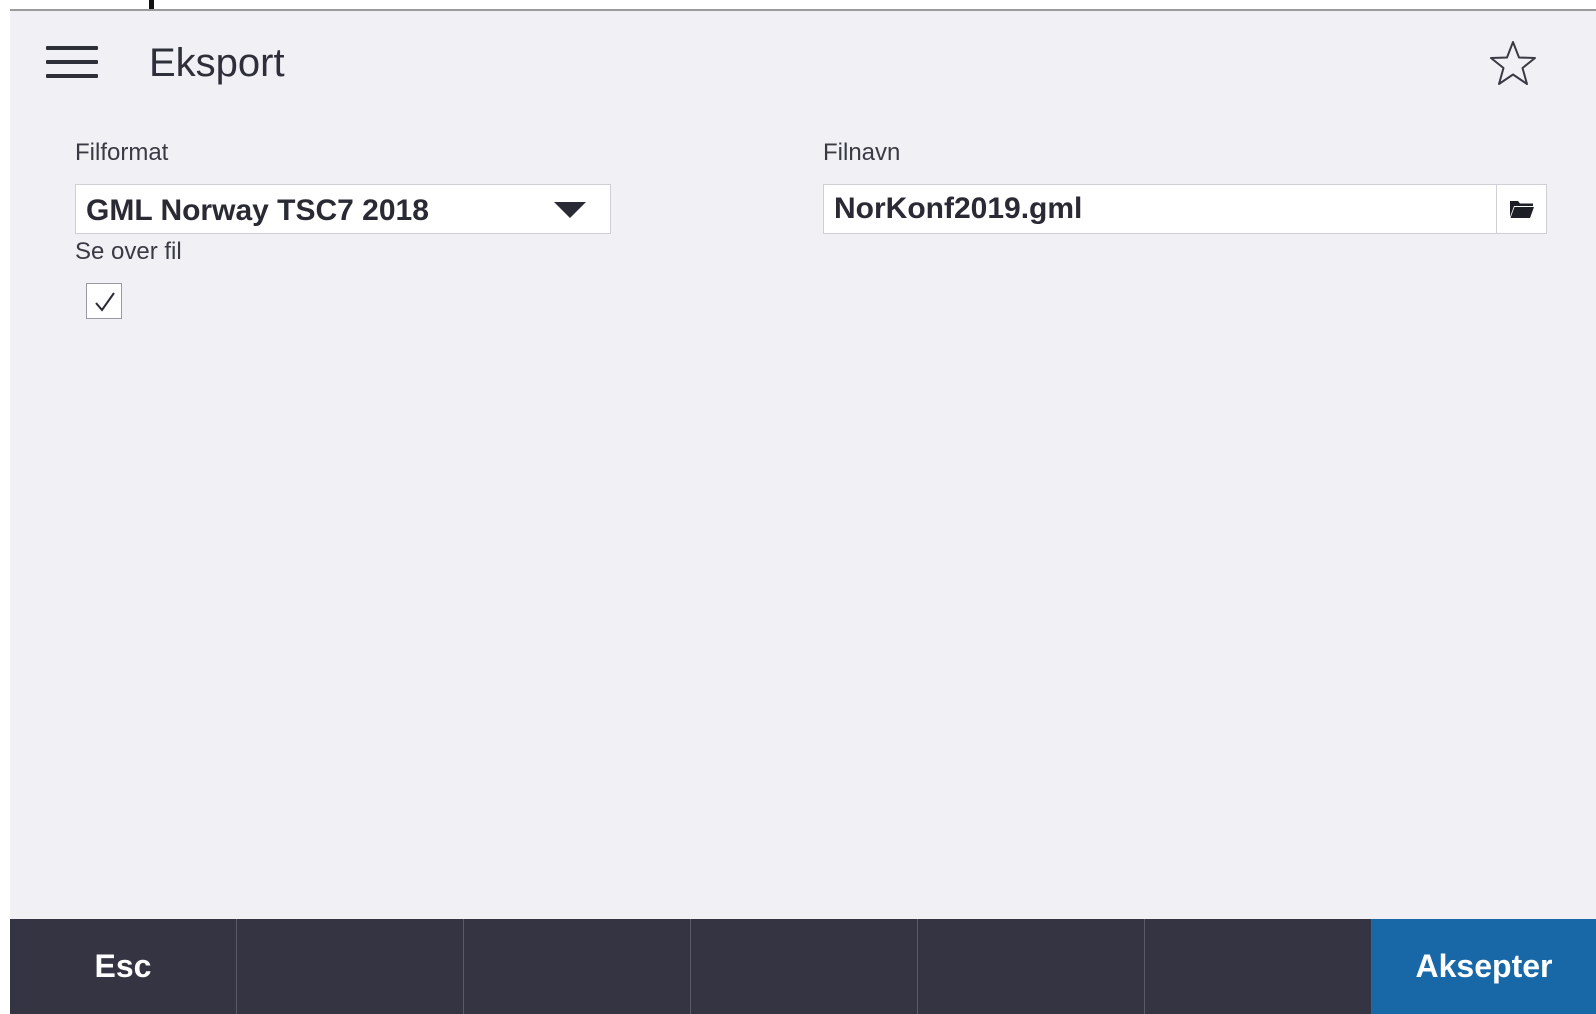 This screenshot has height=1014, width=1596. I want to click on preview-label: Se over fil, so click(128, 251).